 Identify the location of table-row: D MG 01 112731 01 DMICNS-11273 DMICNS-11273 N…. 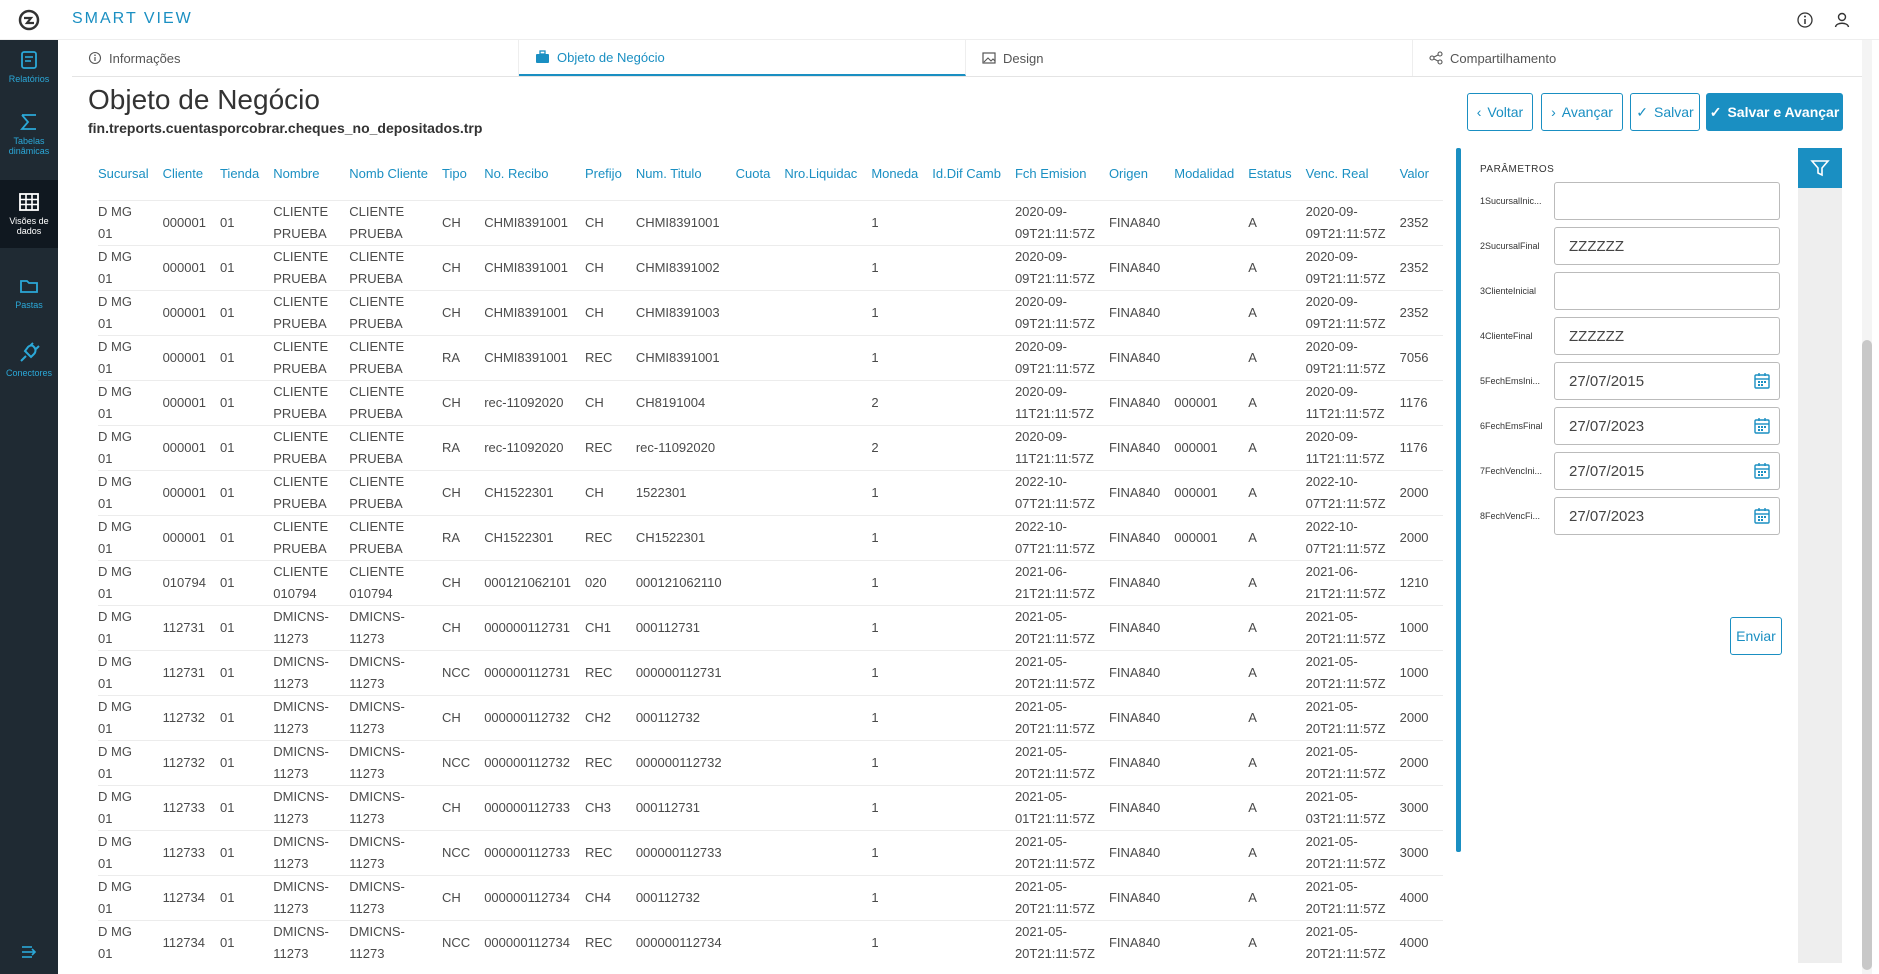
(770, 672).